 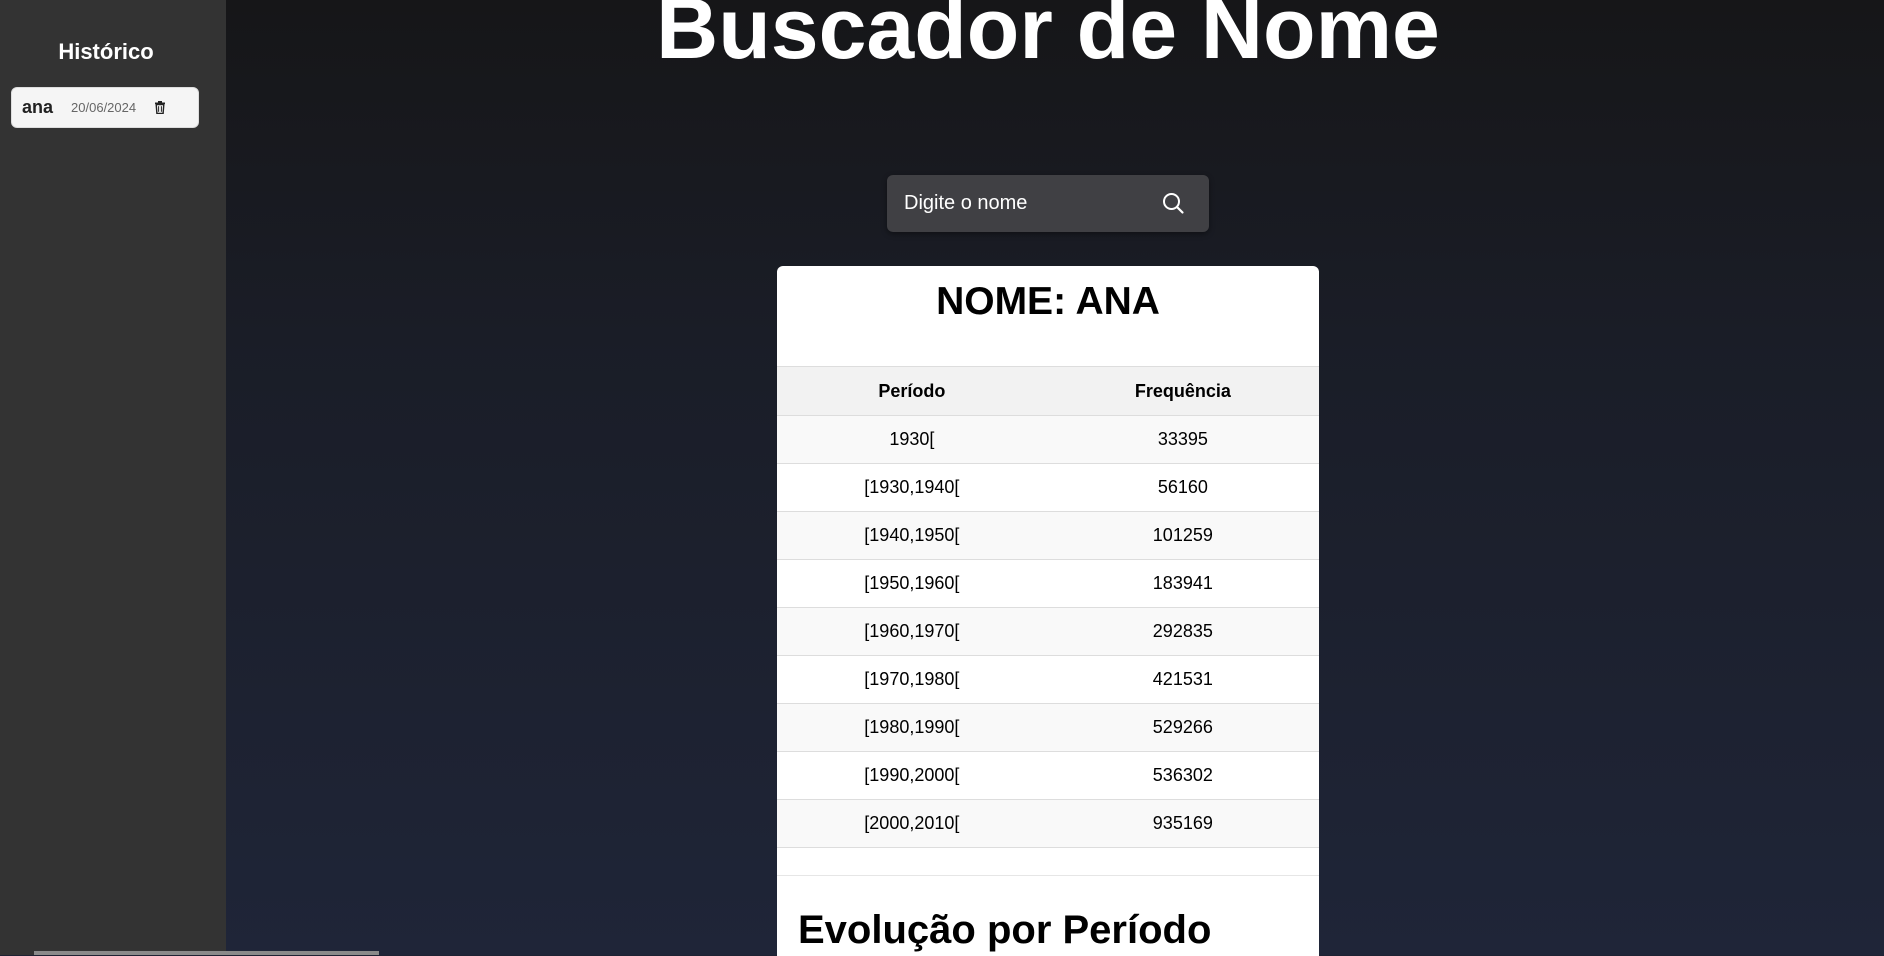 I want to click on frequency-cell: 292835, so click(x=1182, y=631).